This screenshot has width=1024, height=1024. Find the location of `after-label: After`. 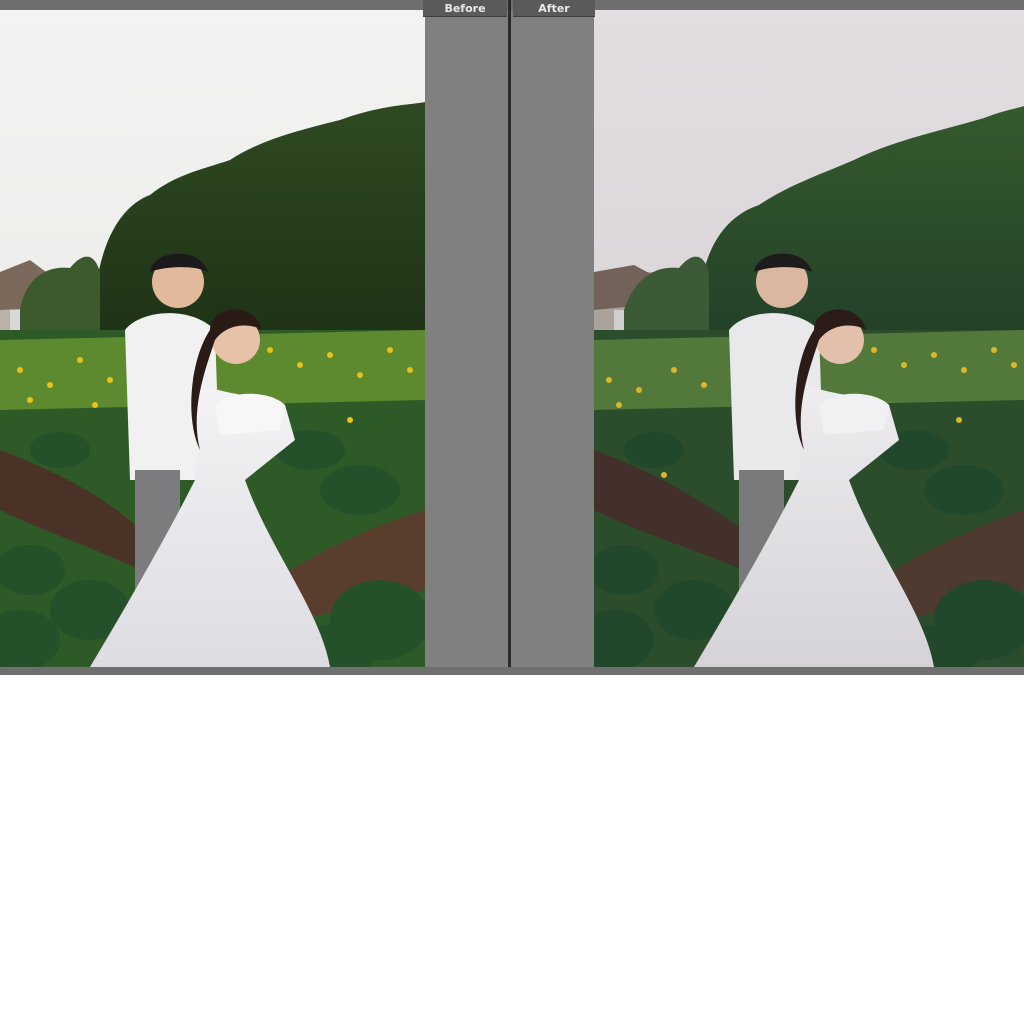

after-label: After is located at coordinates (554, 8).